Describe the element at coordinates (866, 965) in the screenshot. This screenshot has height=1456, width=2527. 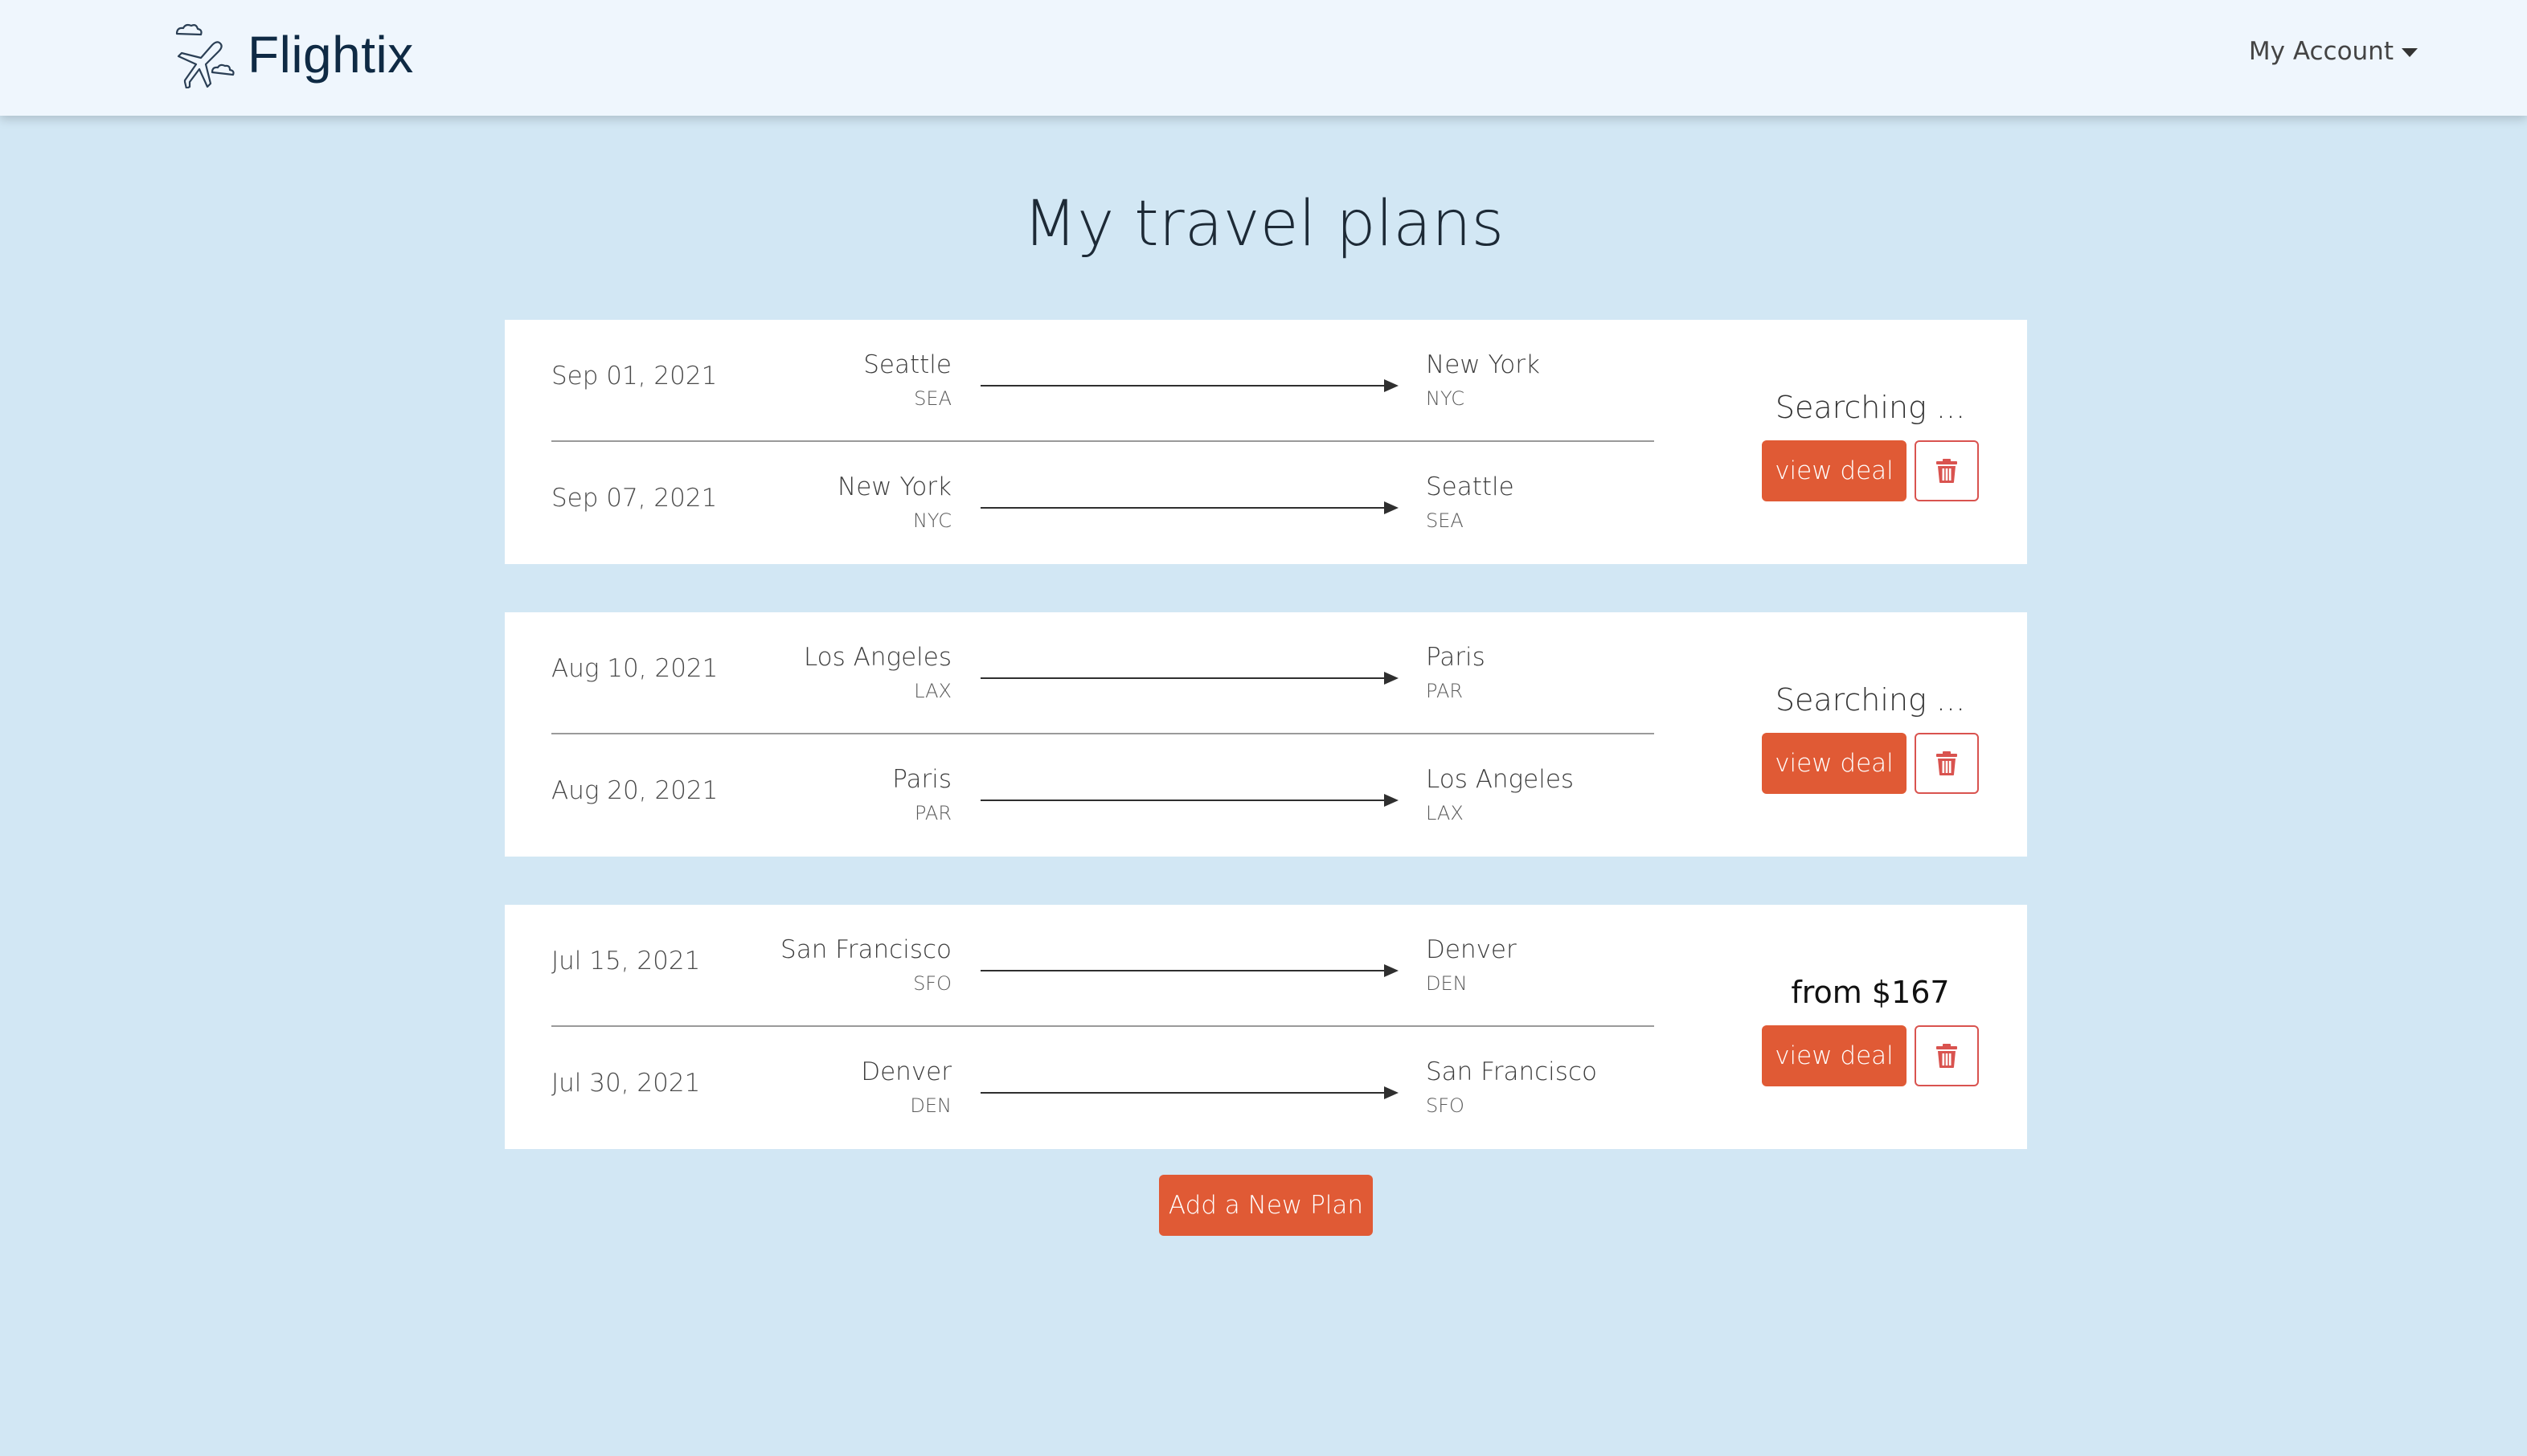
I see `leg-origin: San Francisco SFO` at that location.